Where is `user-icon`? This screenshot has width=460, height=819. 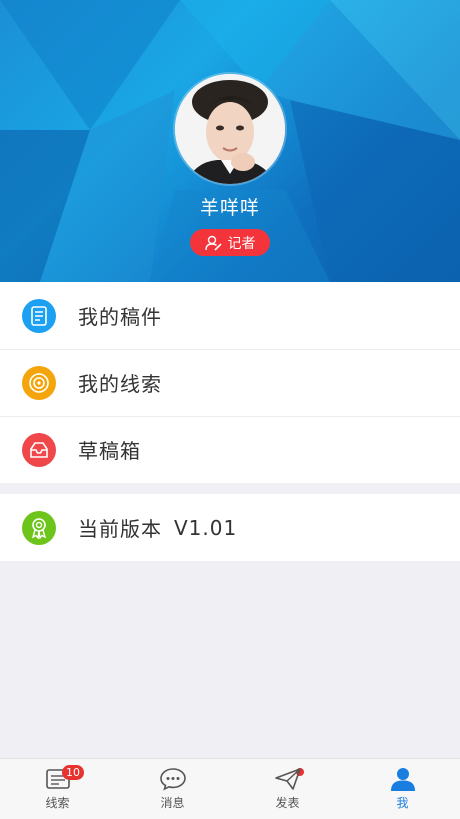
user-icon is located at coordinates (402, 779).